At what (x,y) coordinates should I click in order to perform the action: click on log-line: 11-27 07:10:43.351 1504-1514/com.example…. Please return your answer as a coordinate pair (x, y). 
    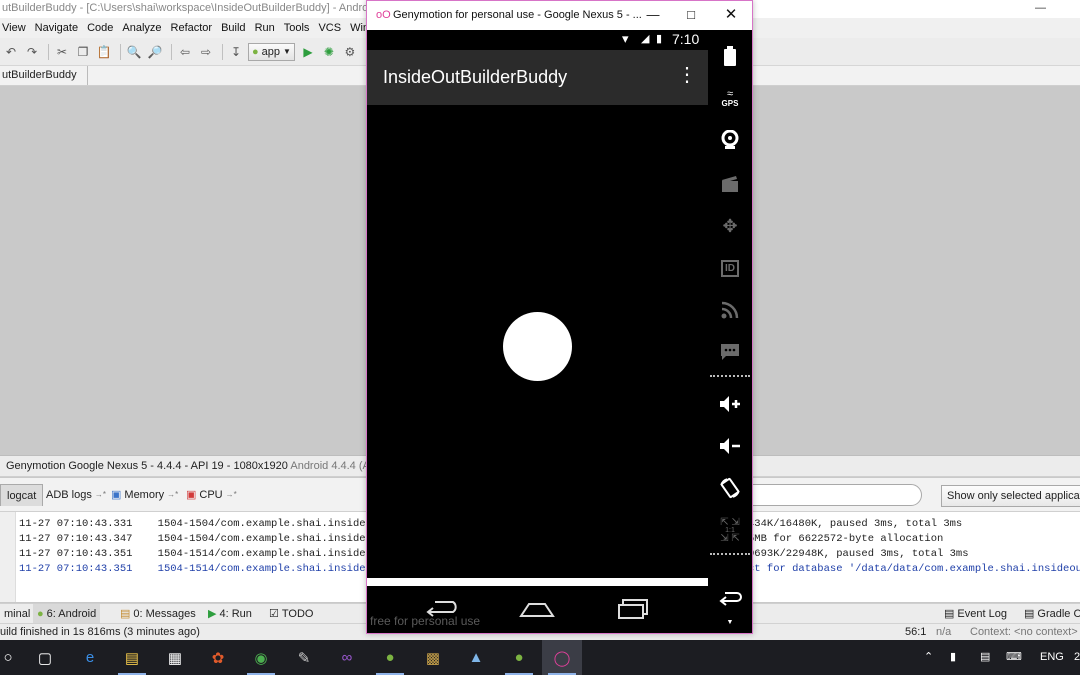
    Looking at the image, I should click on (198, 554).